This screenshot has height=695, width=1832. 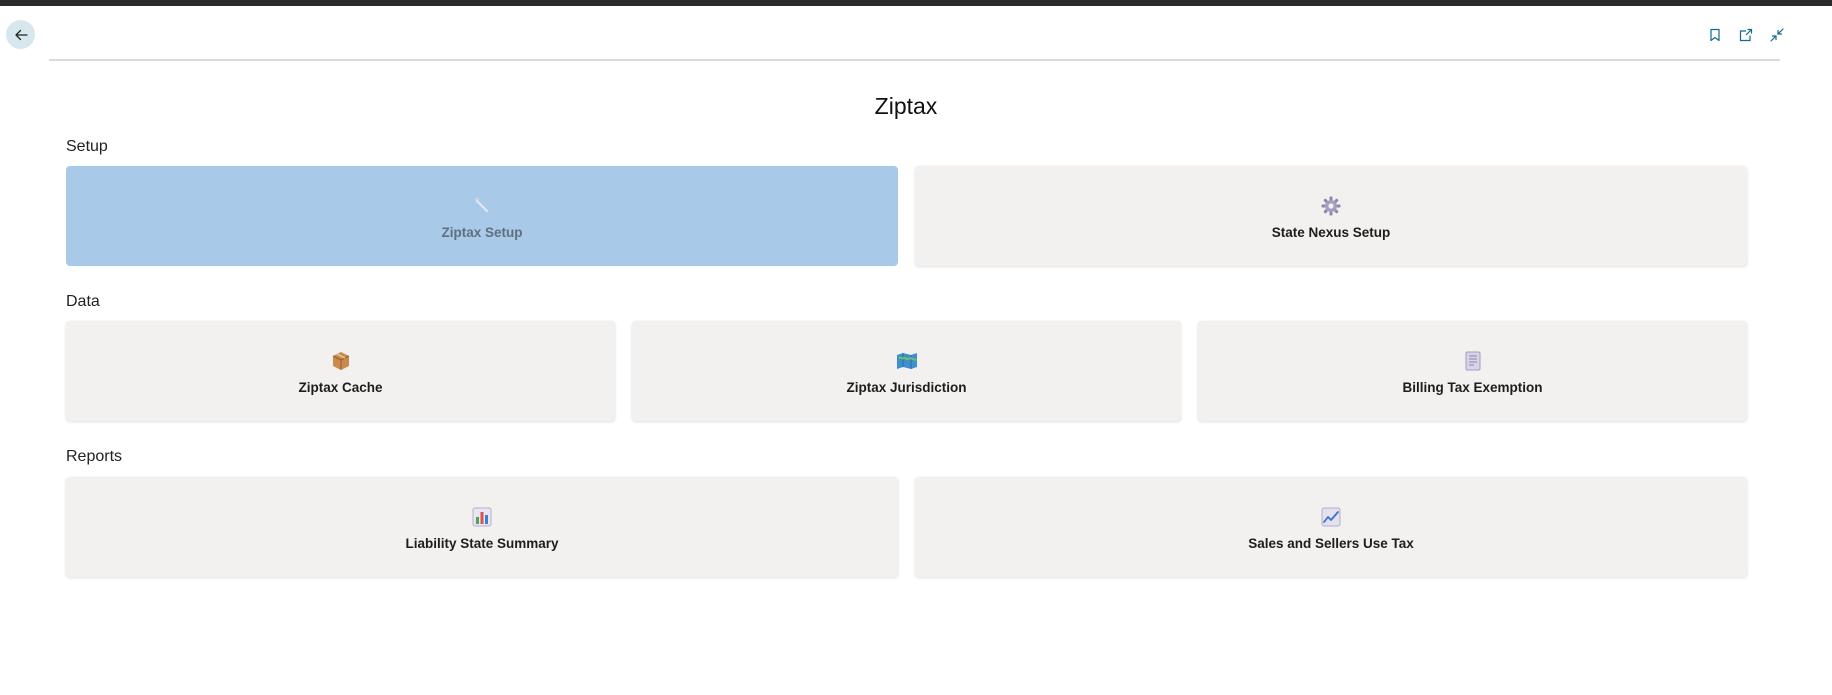 I want to click on tile-ziptax-cache: Ziptax Cache, so click(x=340, y=371).